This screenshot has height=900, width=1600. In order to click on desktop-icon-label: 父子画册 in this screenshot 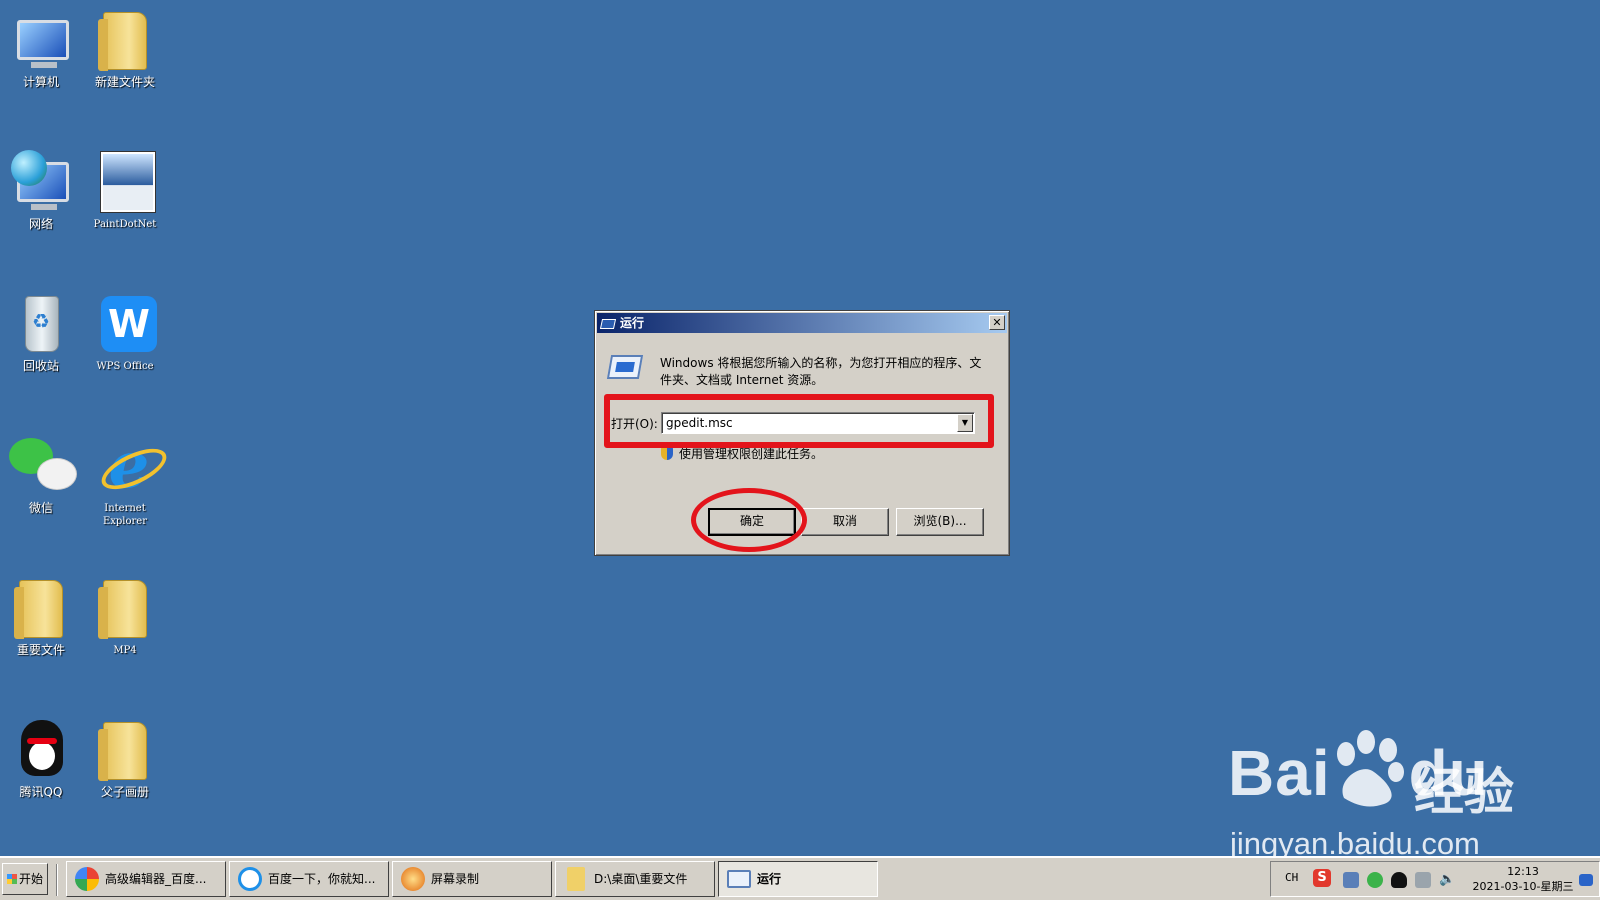, I will do `click(124, 792)`.